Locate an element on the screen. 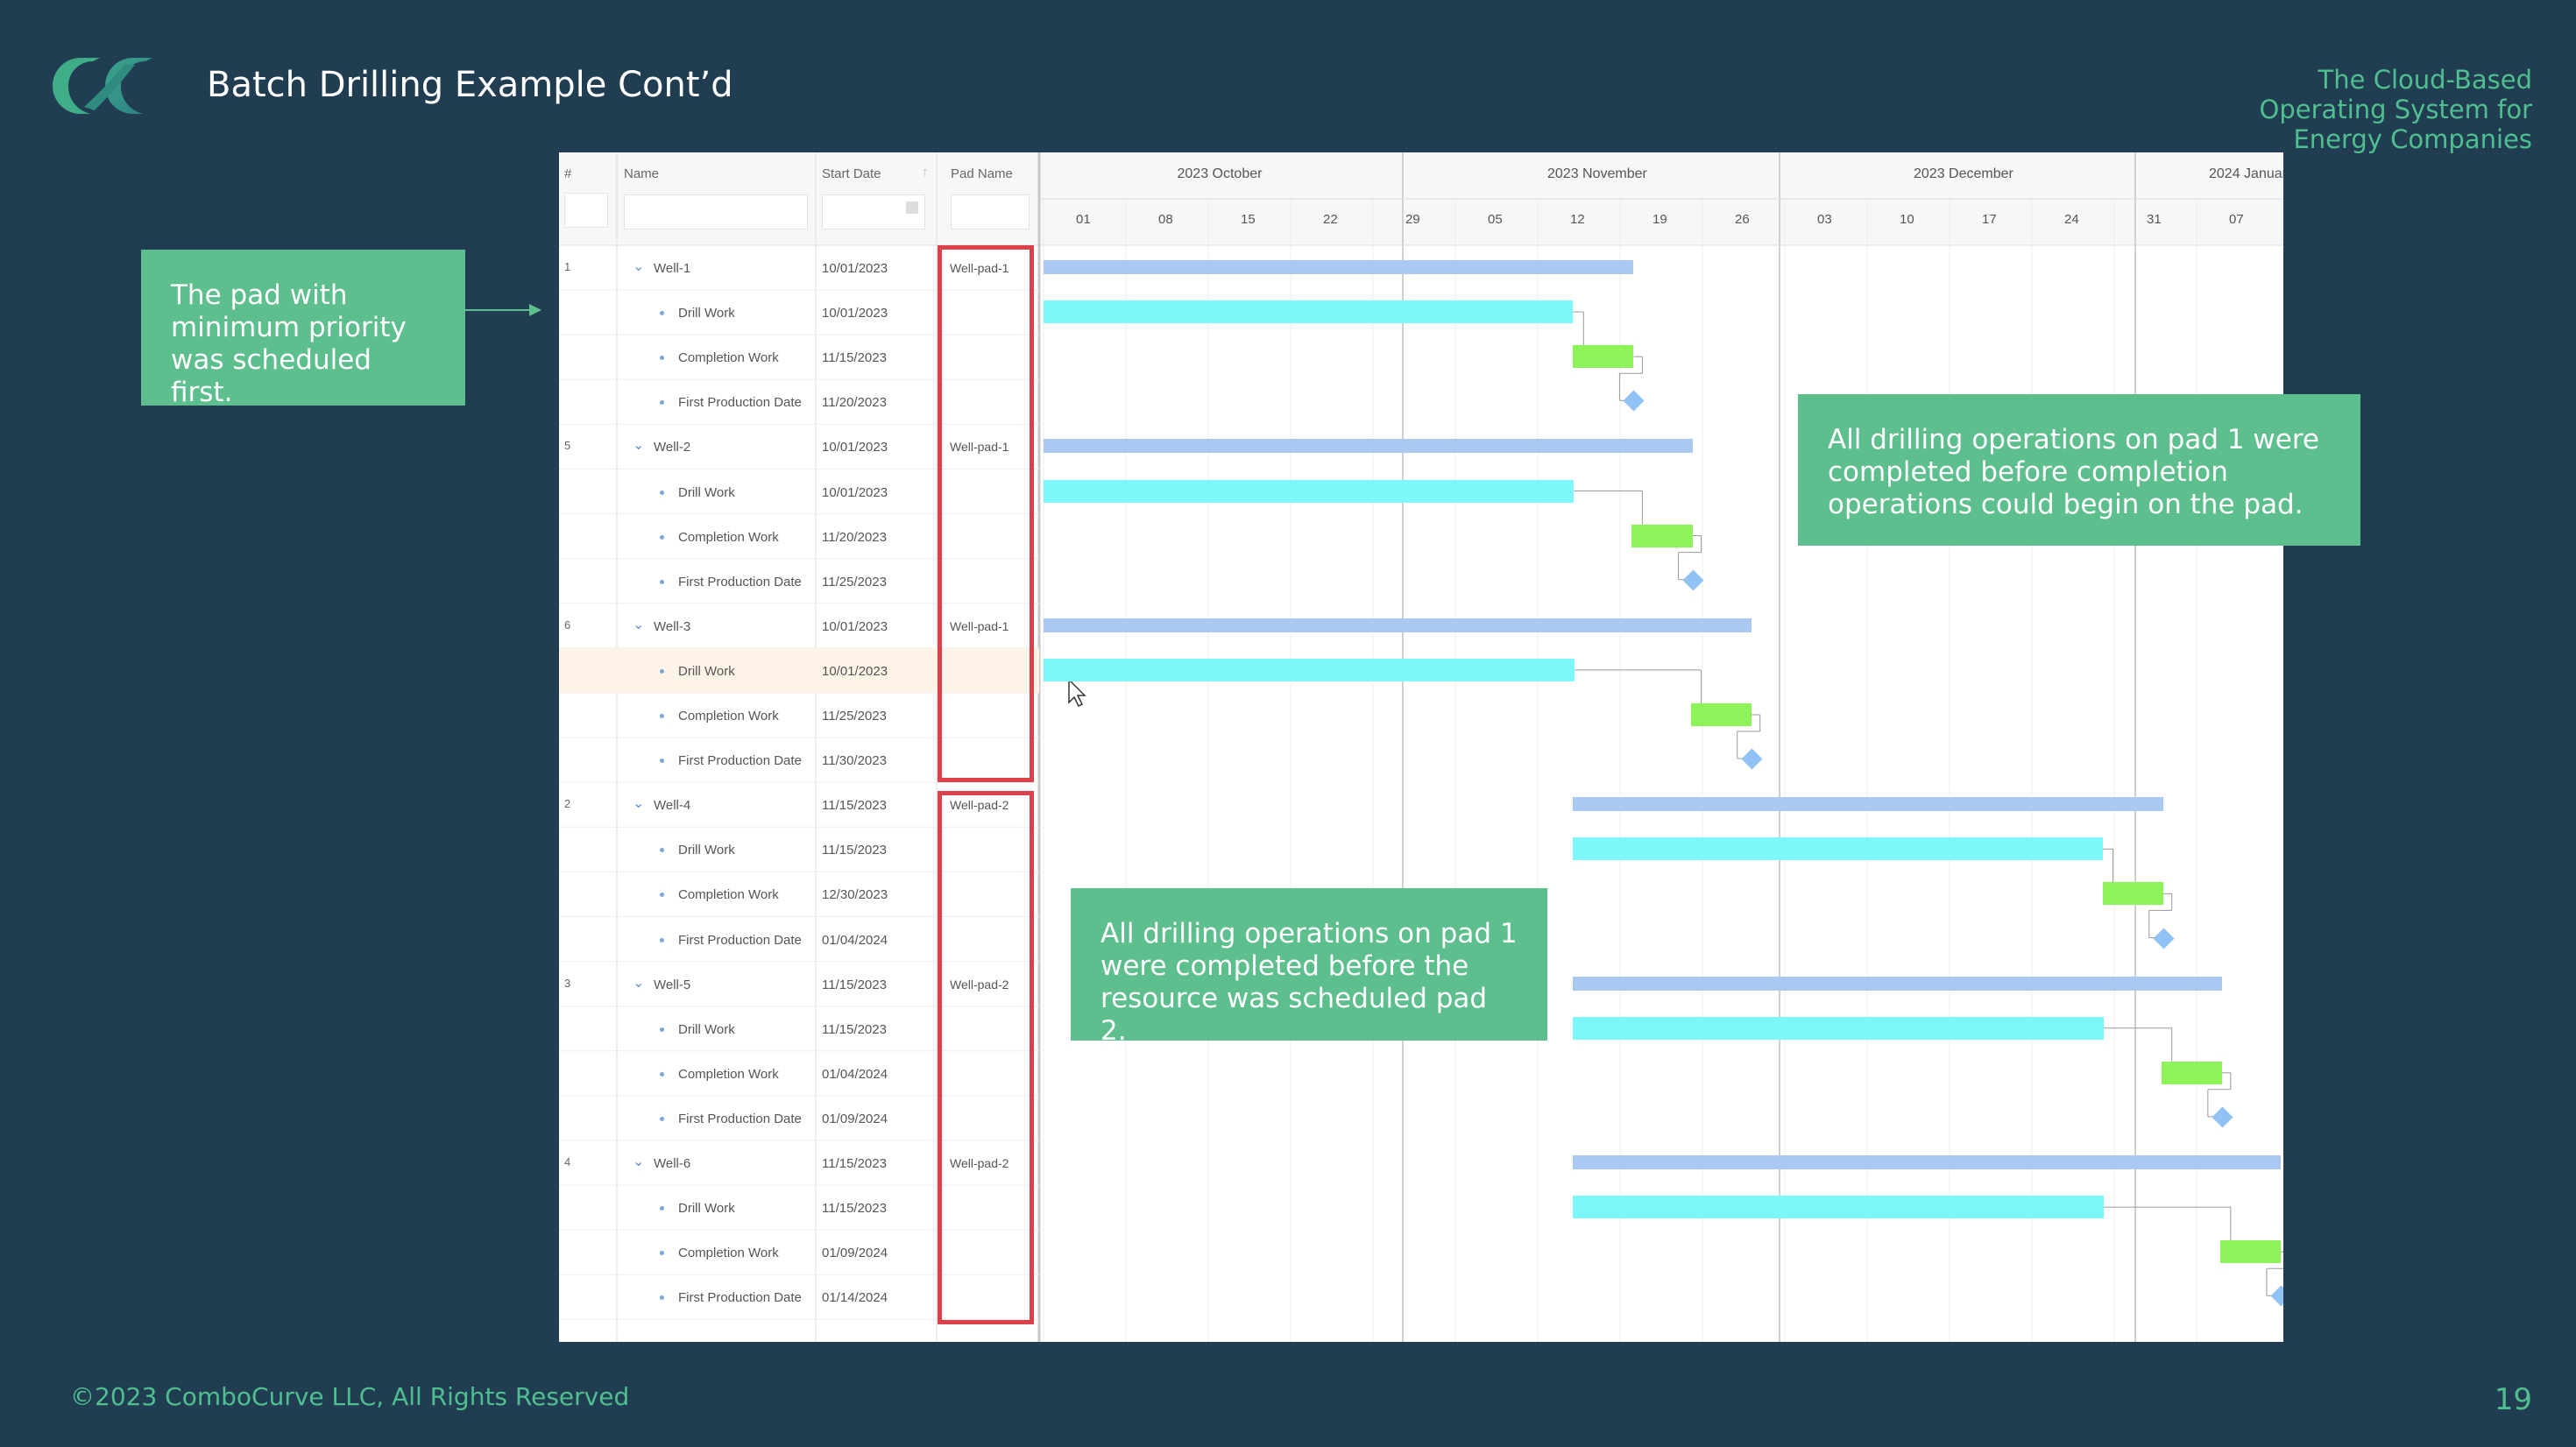 This screenshot has width=2576, height=1447. filter-name-input is located at coordinates (716, 211).